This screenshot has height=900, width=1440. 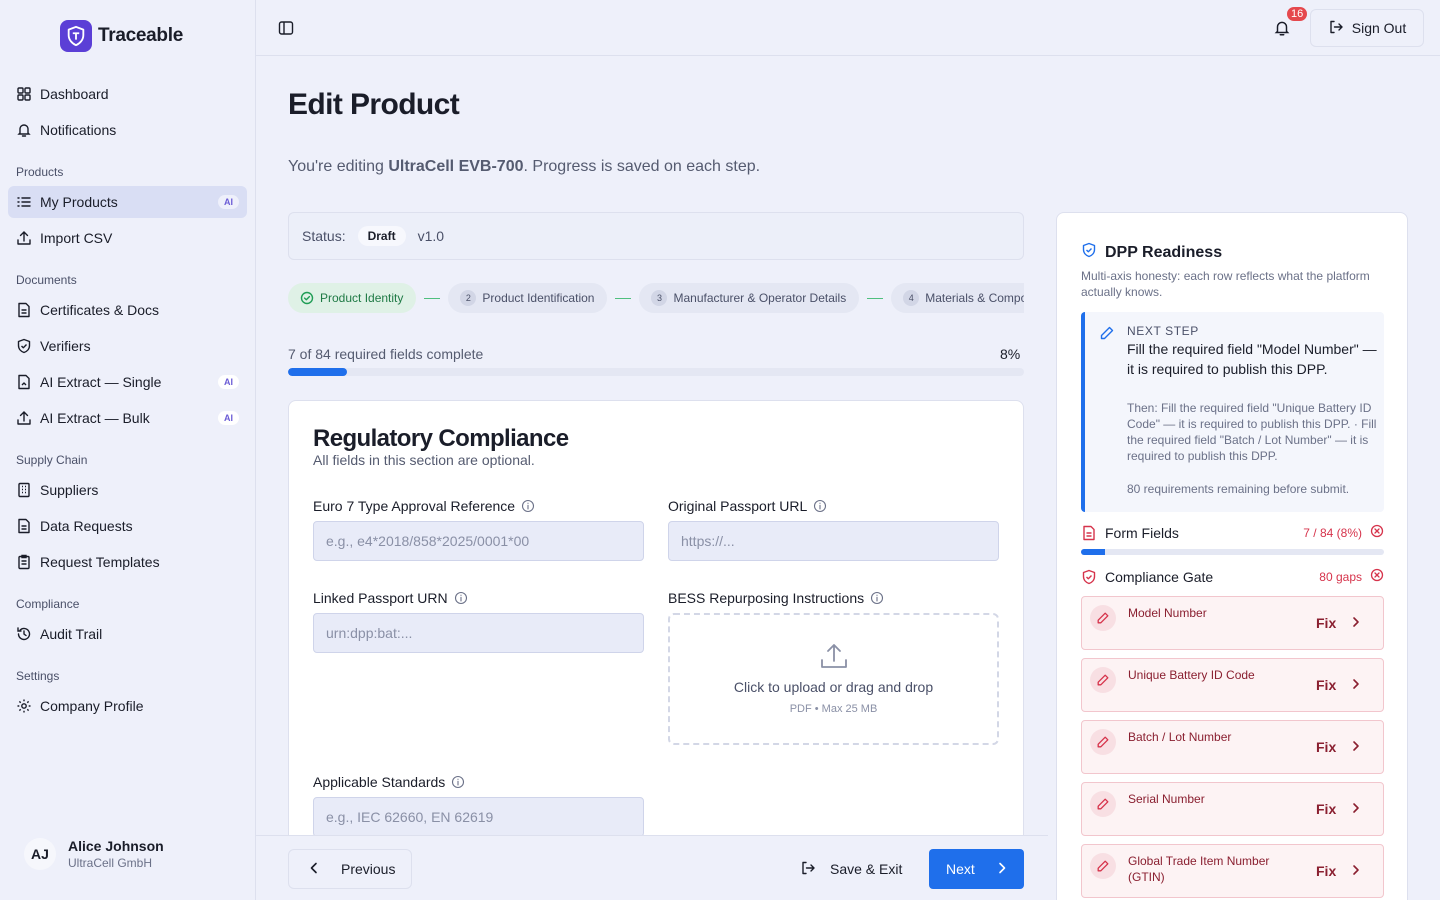 I want to click on sidebar-item-dashboard: Dashboard, so click(x=127, y=94).